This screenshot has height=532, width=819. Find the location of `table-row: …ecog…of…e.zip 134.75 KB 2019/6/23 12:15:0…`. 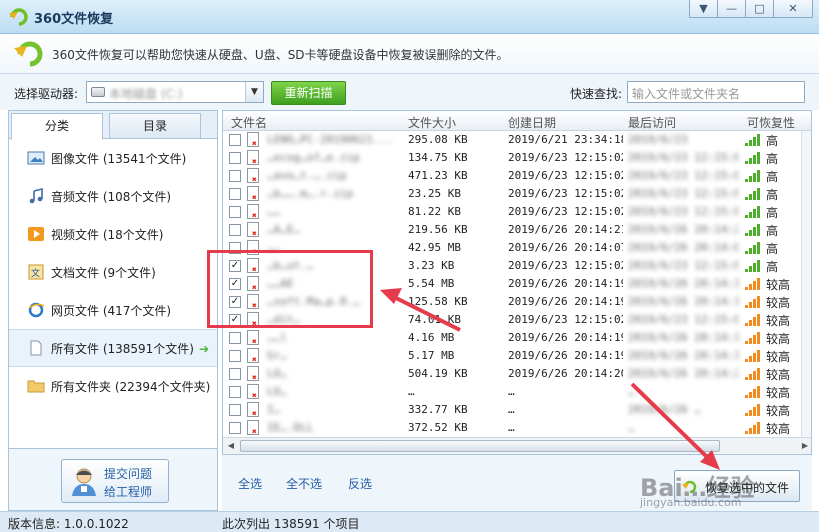

table-row: …ecog…of…e.zip 134.75 KB 2019/6/23 12:15:0… is located at coordinates (517, 158).